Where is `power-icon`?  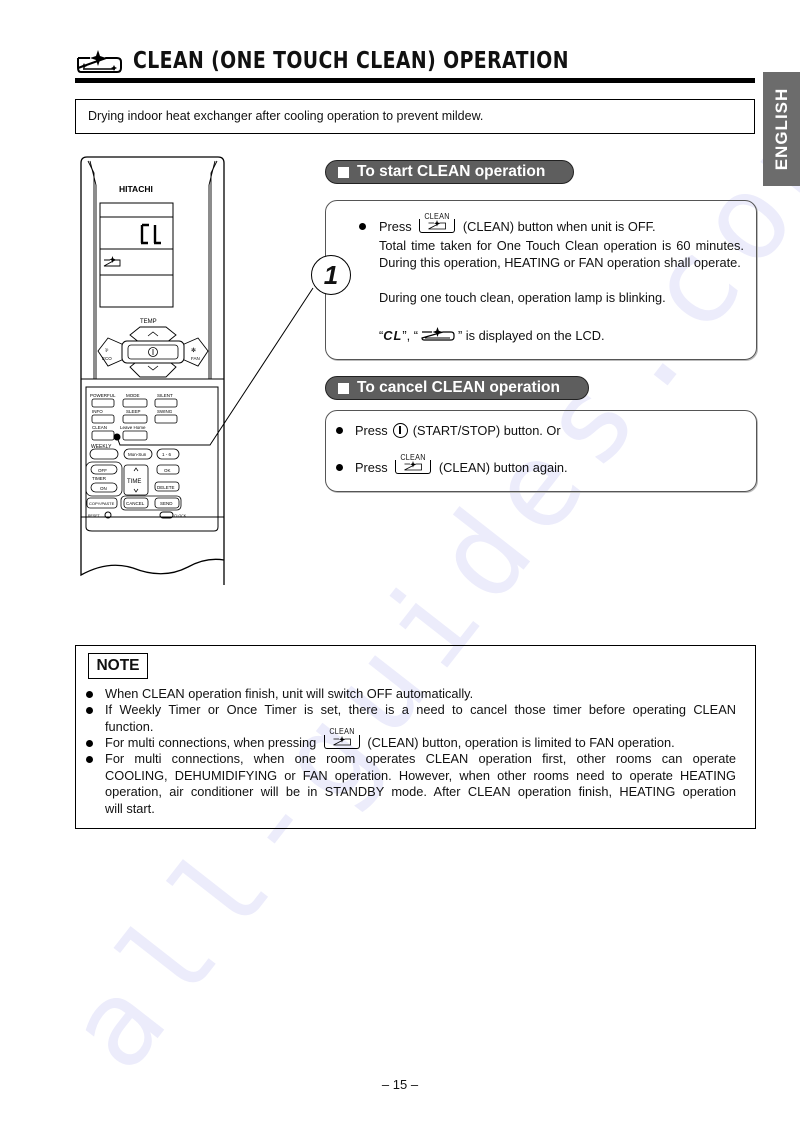
power-icon is located at coordinates (400, 430).